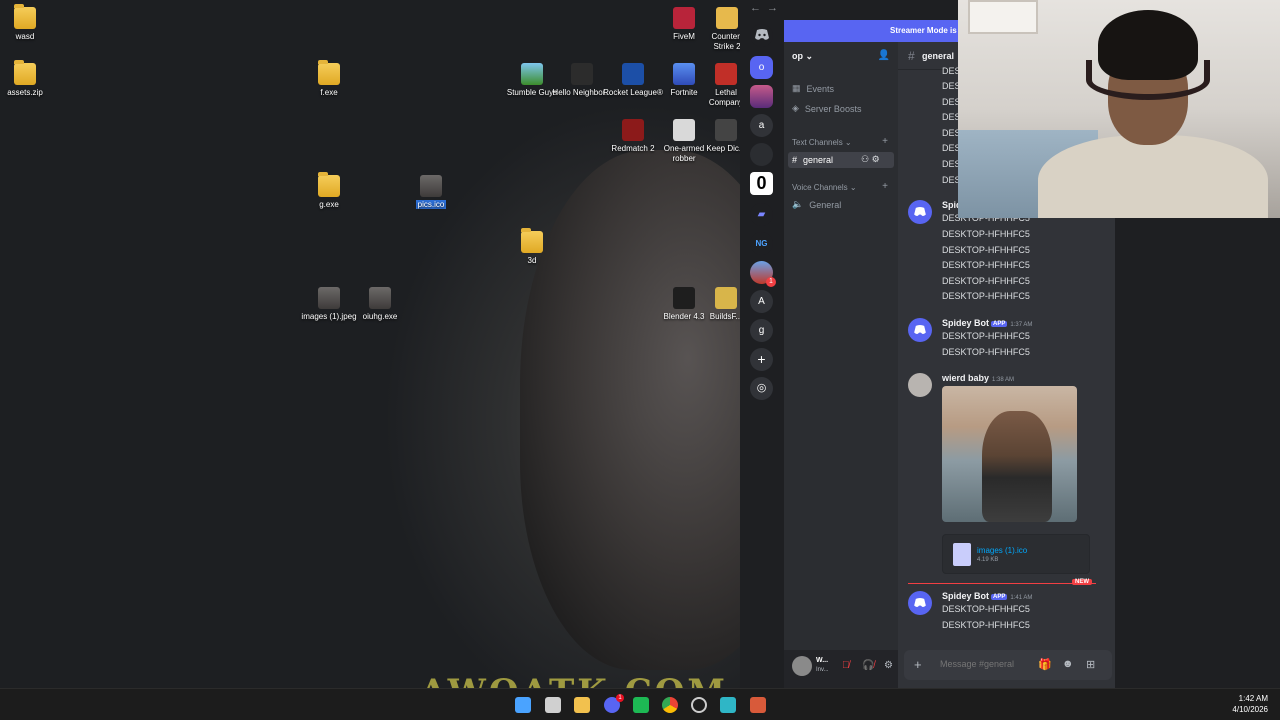  I want to click on stumble-guys-icon, so click(532, 74).